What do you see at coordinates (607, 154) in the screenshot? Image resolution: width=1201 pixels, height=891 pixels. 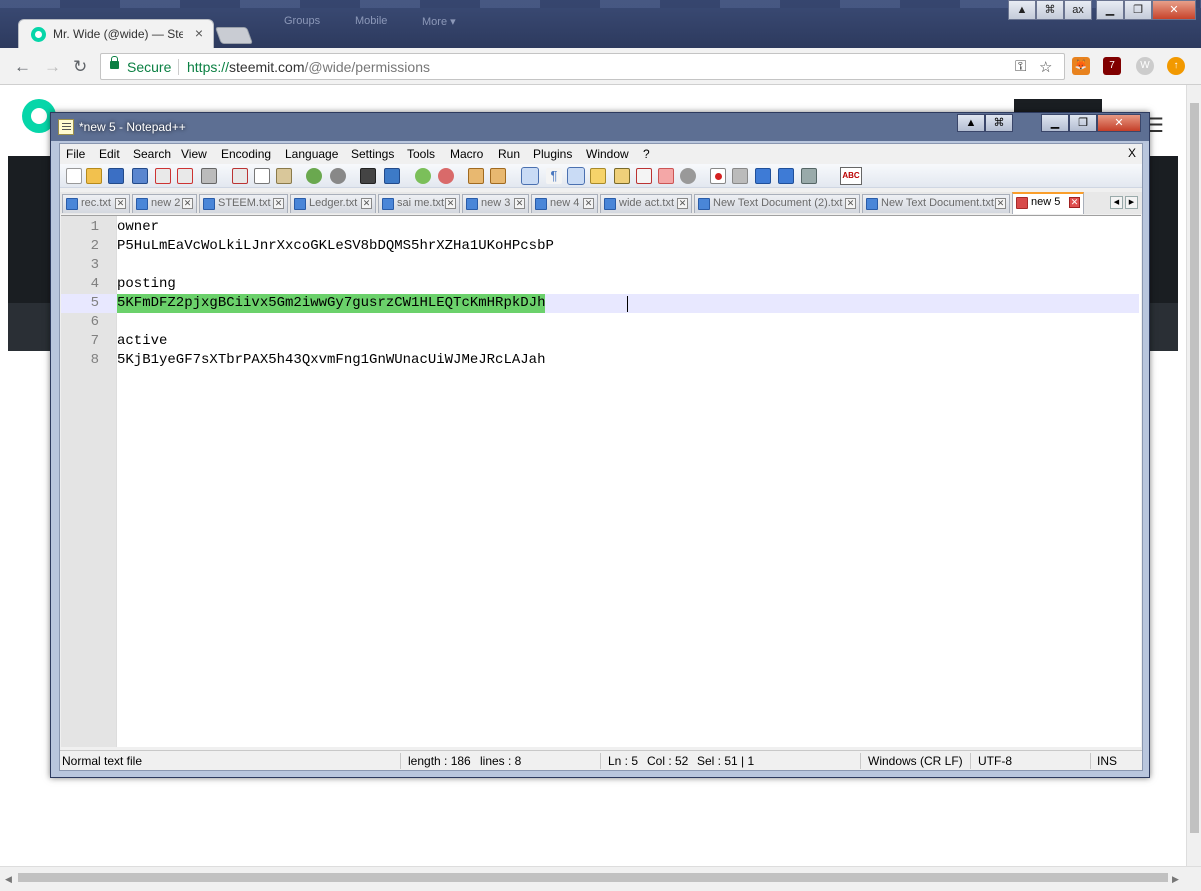 I see `menu-window: Window` at bounding box center [607, 154].